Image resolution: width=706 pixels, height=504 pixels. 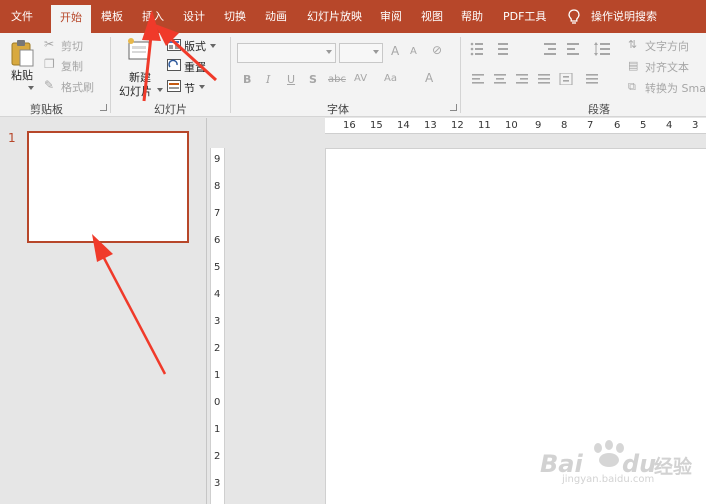 I want to click on watermark-suffix: 经验, so click(x=673, y=467).